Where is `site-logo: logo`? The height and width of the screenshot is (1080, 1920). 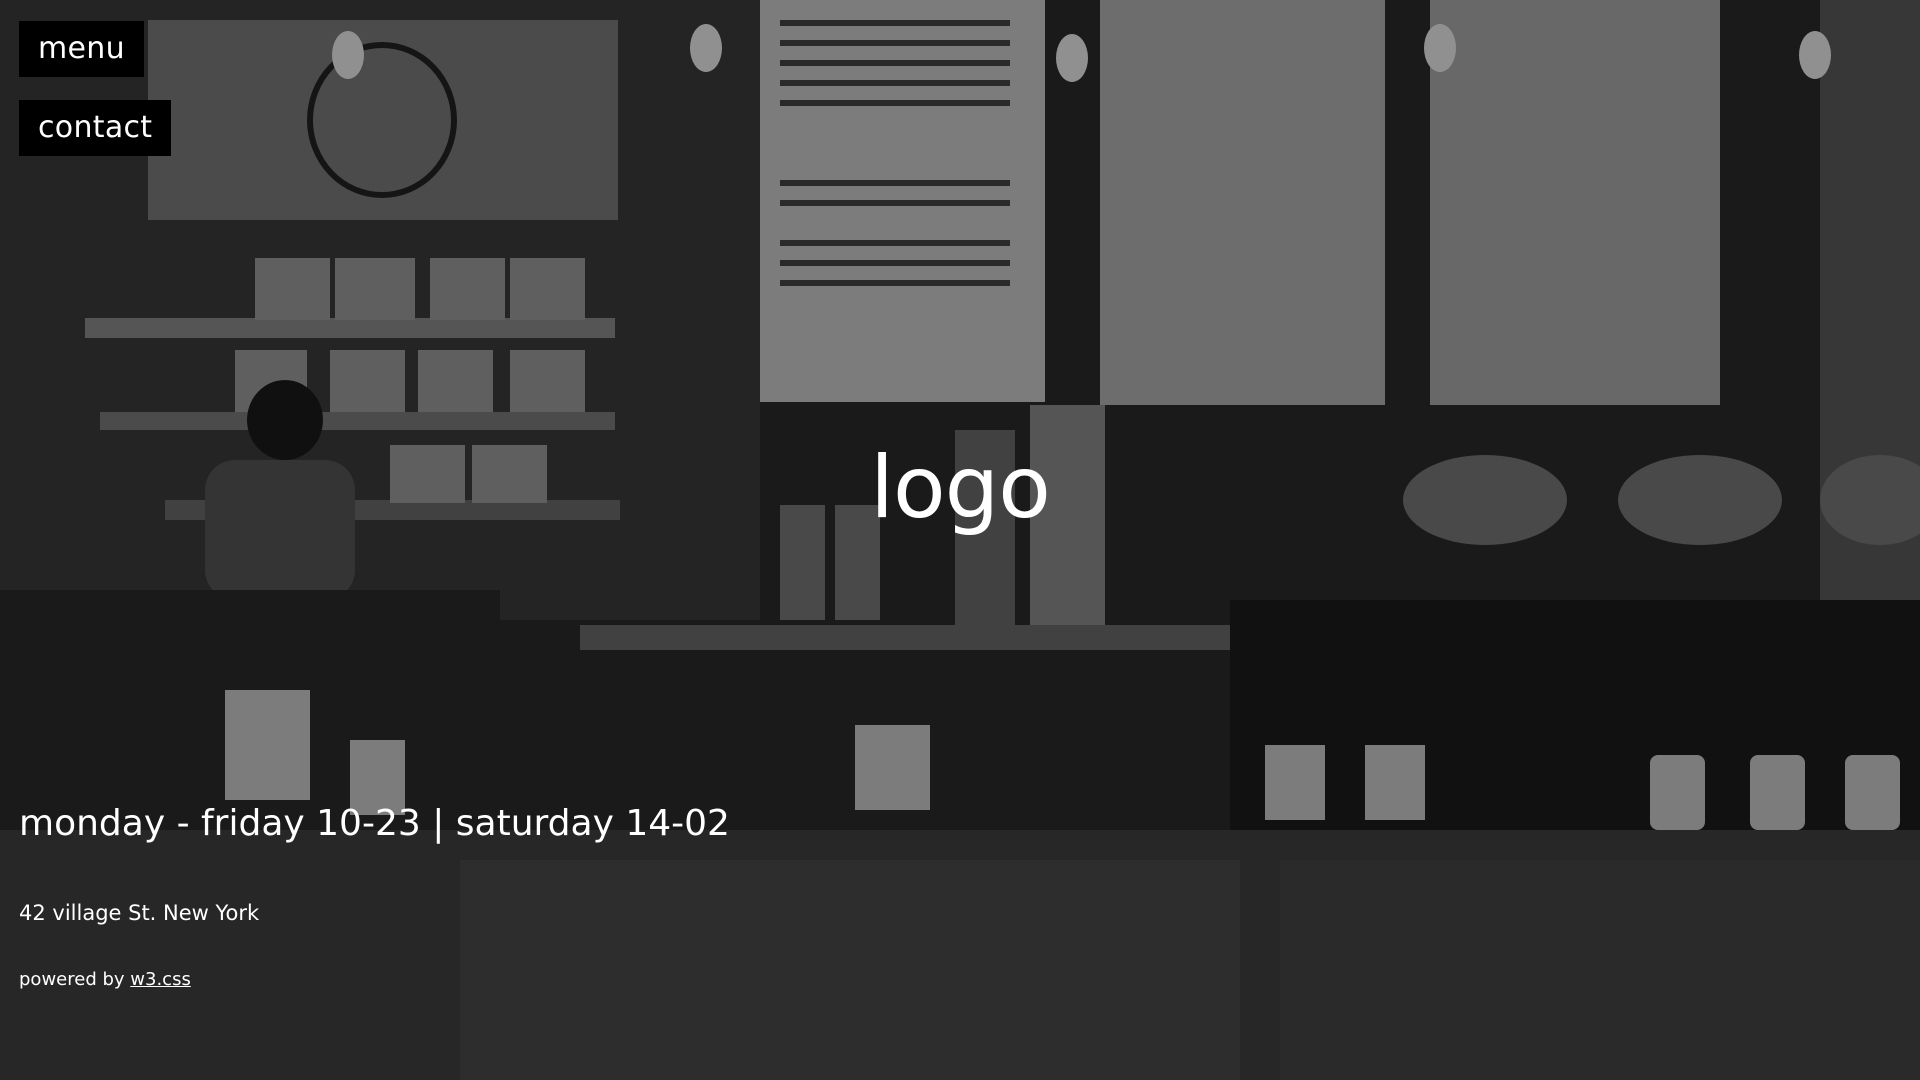 site-logo: logo is located at coordinates (960, 488).